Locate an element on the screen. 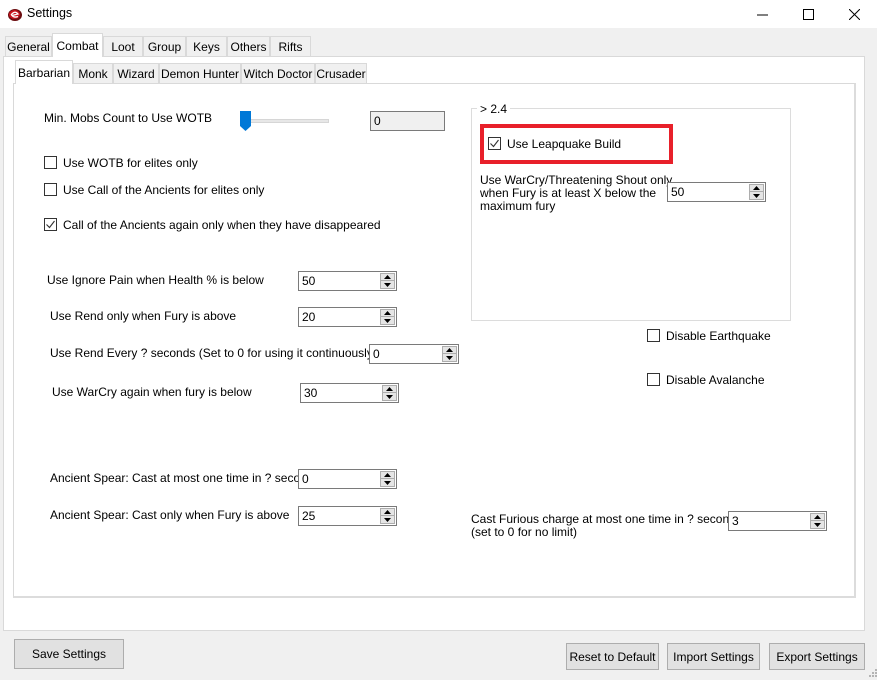 Image resolution: width=877 pixels, height=680 pixels. ignore-pain-input: 50 is located at coordinates (347, 281).